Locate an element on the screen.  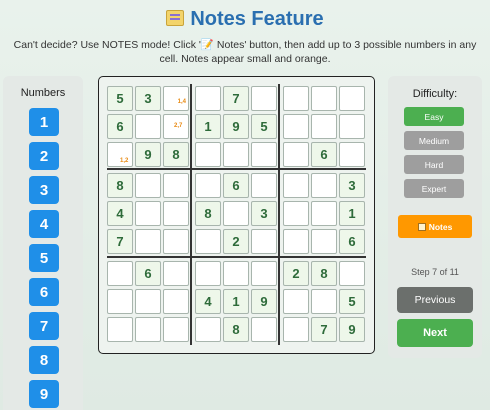
difficulty-medium-button: Medium is located at coordinates (434, 140).